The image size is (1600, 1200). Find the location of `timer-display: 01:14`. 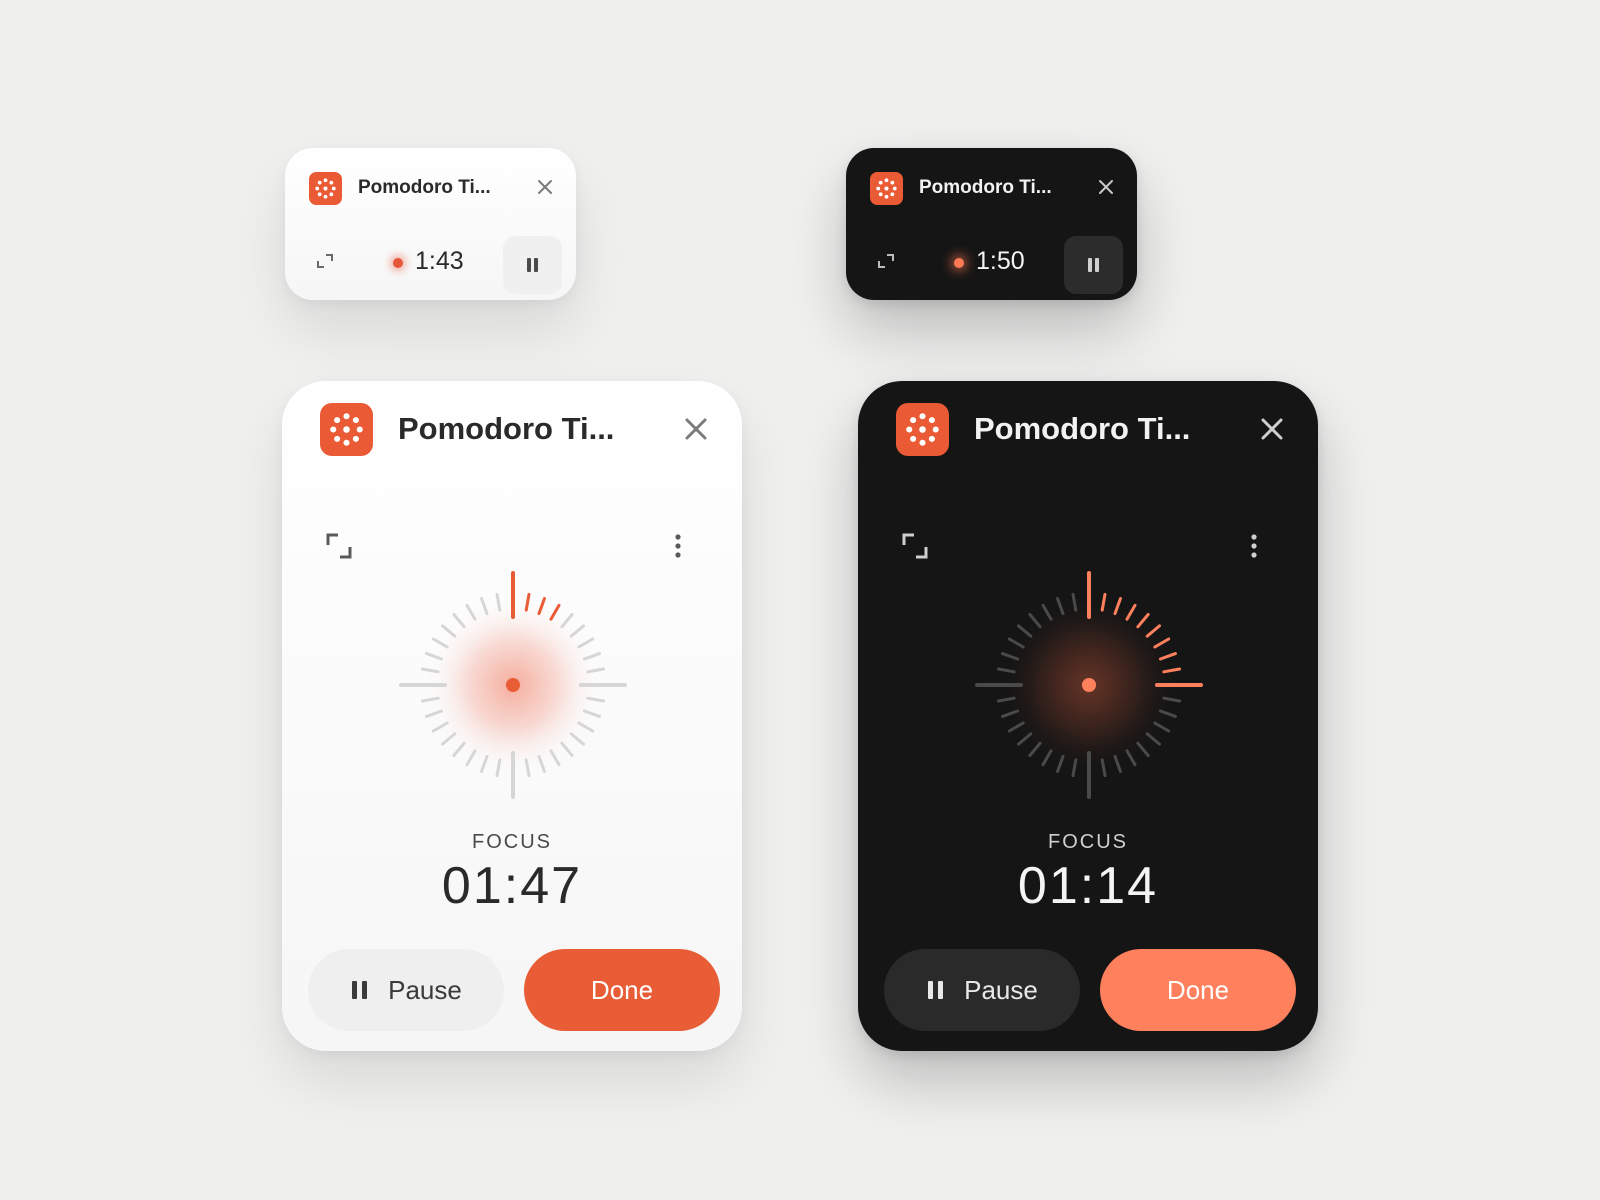

timer-display: 01:14 is located at coordinates (1088, 886).